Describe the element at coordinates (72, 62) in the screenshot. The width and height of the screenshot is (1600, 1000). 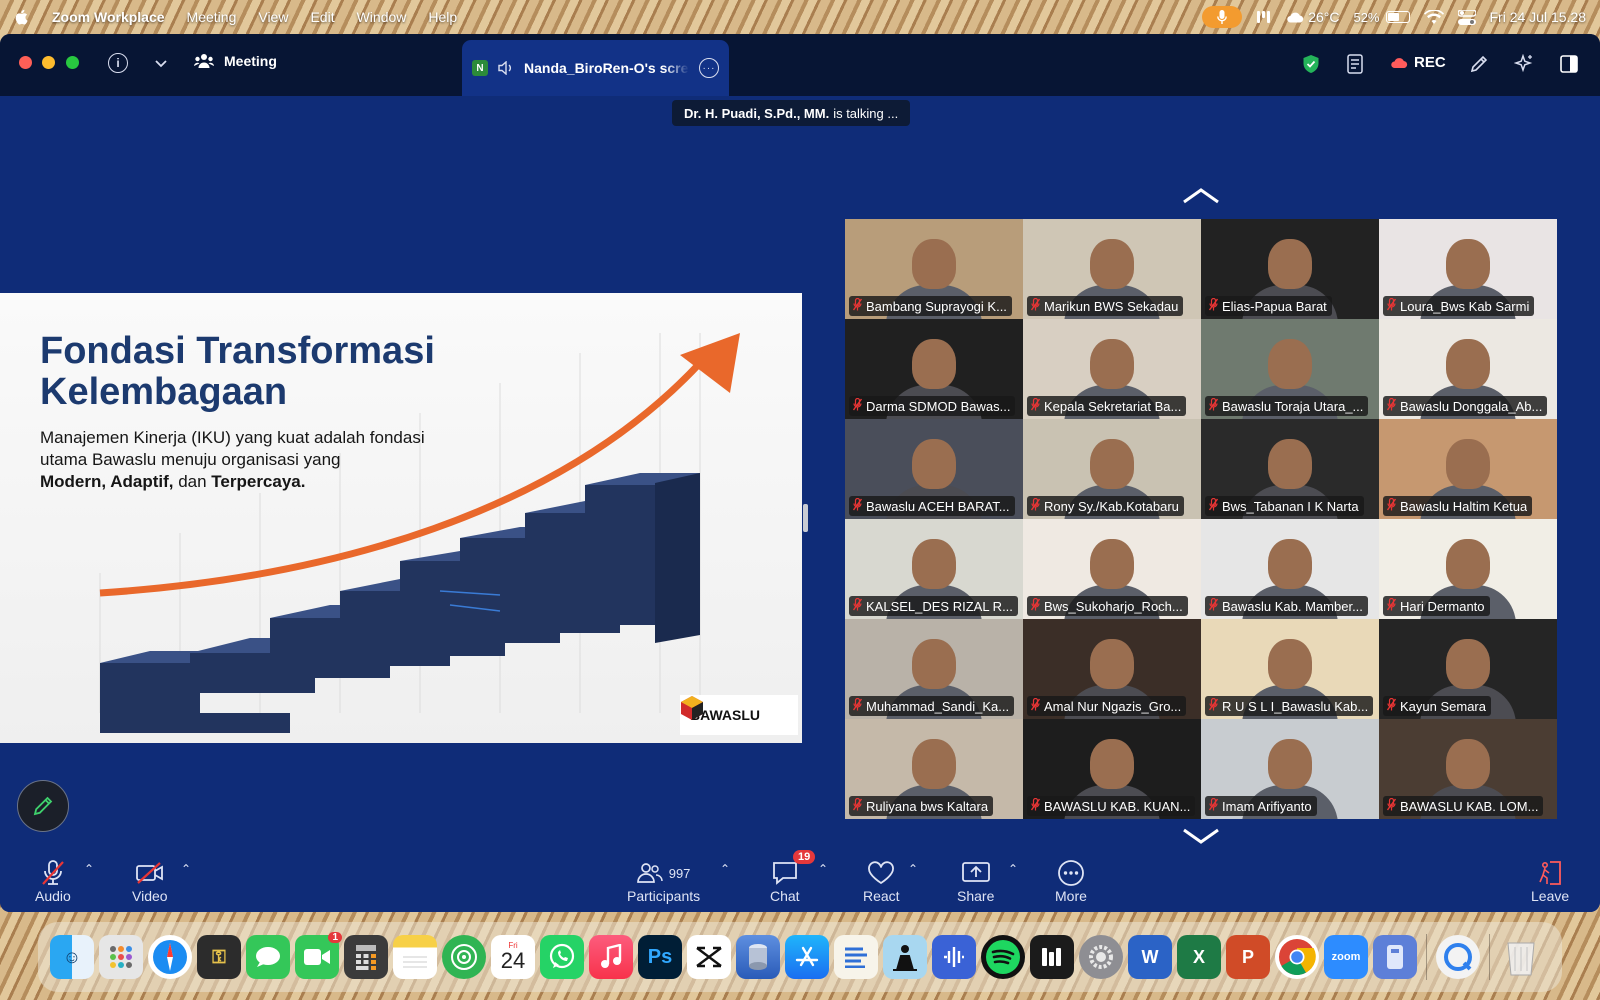
I see `zoom-window-button` at that location.